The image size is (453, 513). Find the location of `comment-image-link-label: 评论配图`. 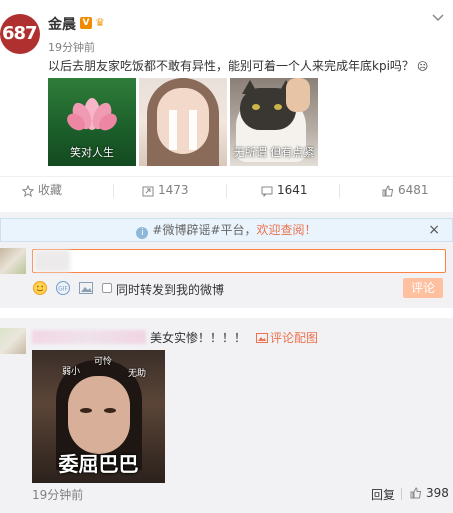

comment-image-link-label: 评论配图 is located at coordinates (294, 338).